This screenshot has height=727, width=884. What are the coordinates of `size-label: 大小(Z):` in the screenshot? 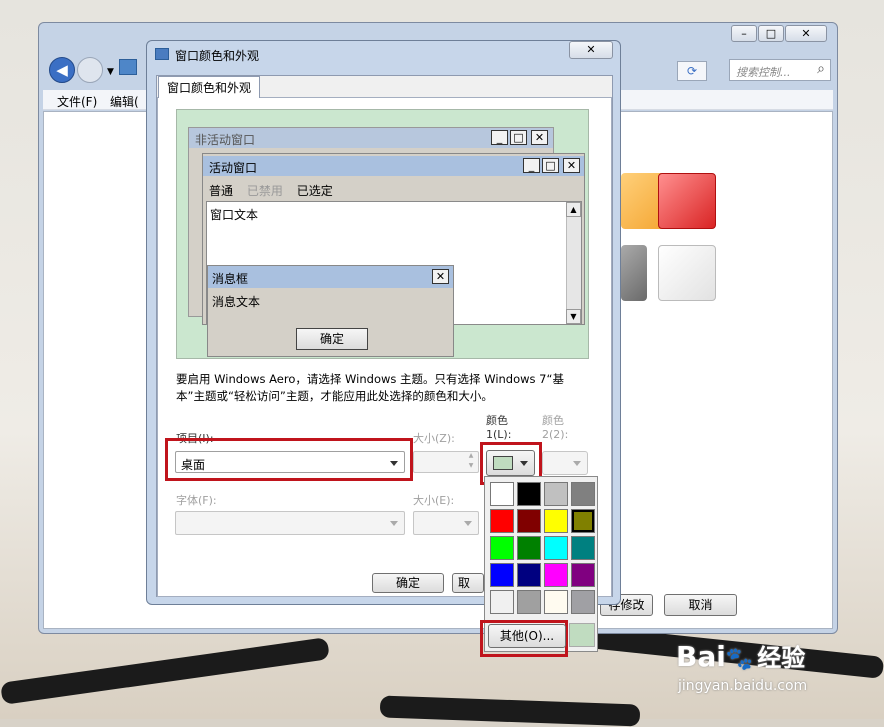 It's located at (434, 438).